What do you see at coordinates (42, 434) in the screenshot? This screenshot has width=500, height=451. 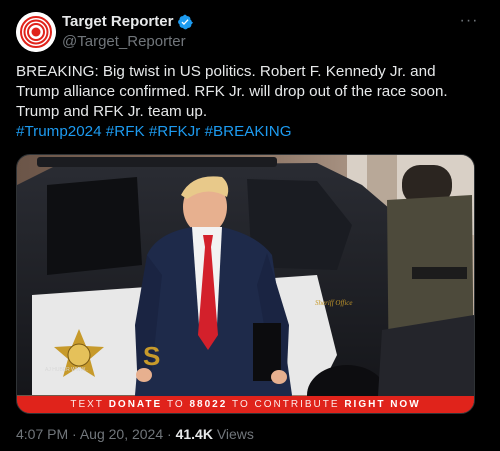 I see `tweet-time: 4:07 PM` at bounding box center [42, 434].